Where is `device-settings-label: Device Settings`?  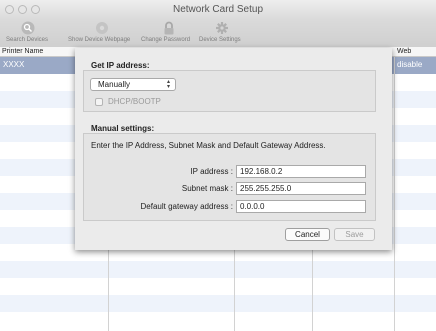 device-settings-label: Device Settings is located at coordinates (220, 40).